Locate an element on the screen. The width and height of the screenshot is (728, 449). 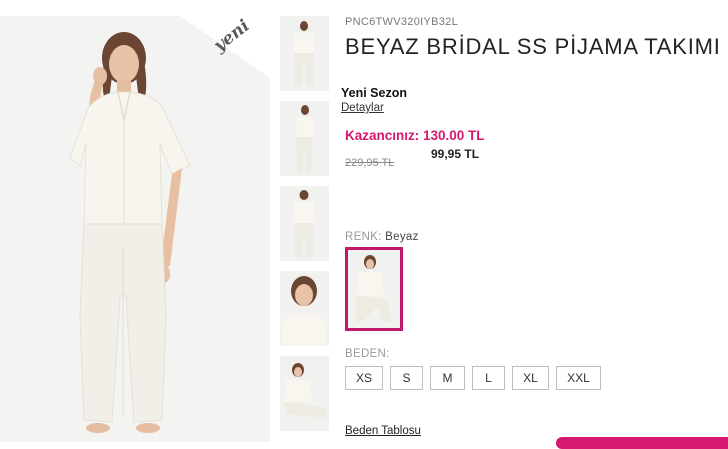
size-label: BEDEN: is located at coordinates (367, 354).